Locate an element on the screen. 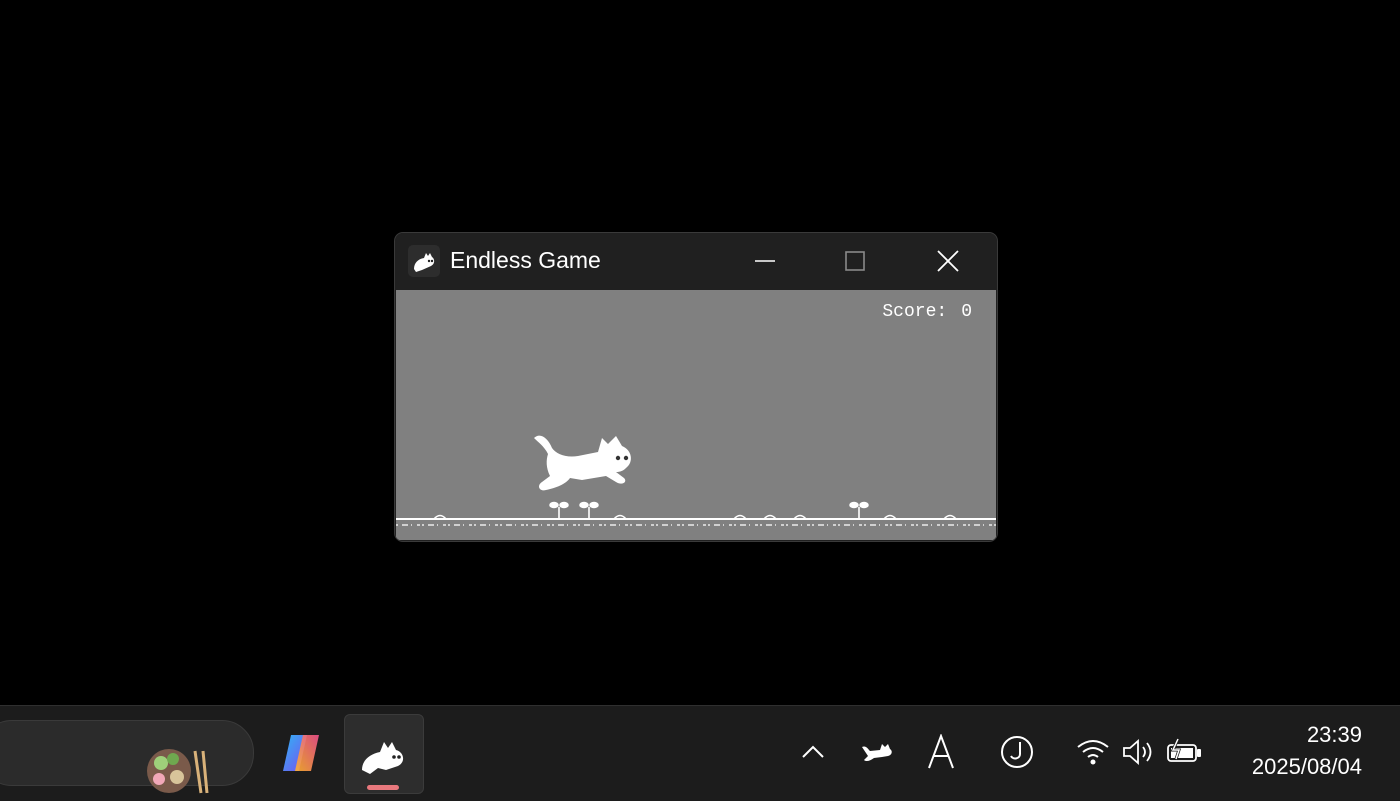 The width and height of the screenshot is (1400, 801). maximize-icon is located at coordinates (855, 261).